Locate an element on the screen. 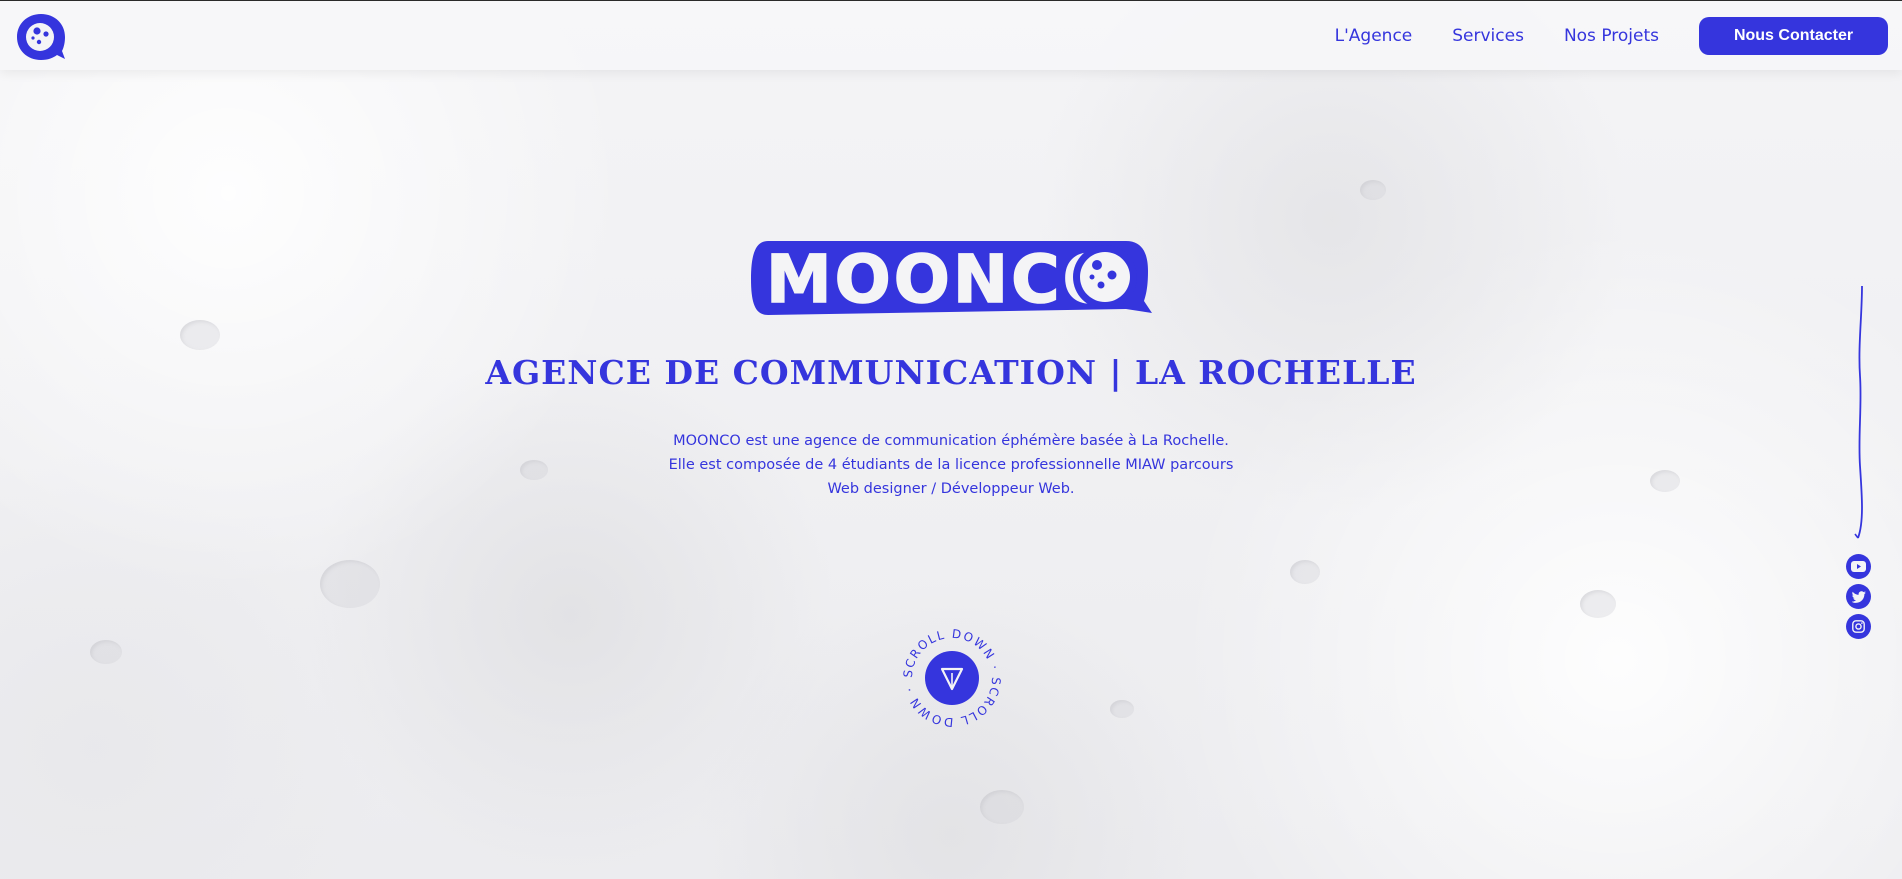  side-wavy-line is located at coordinates (1858, 412).